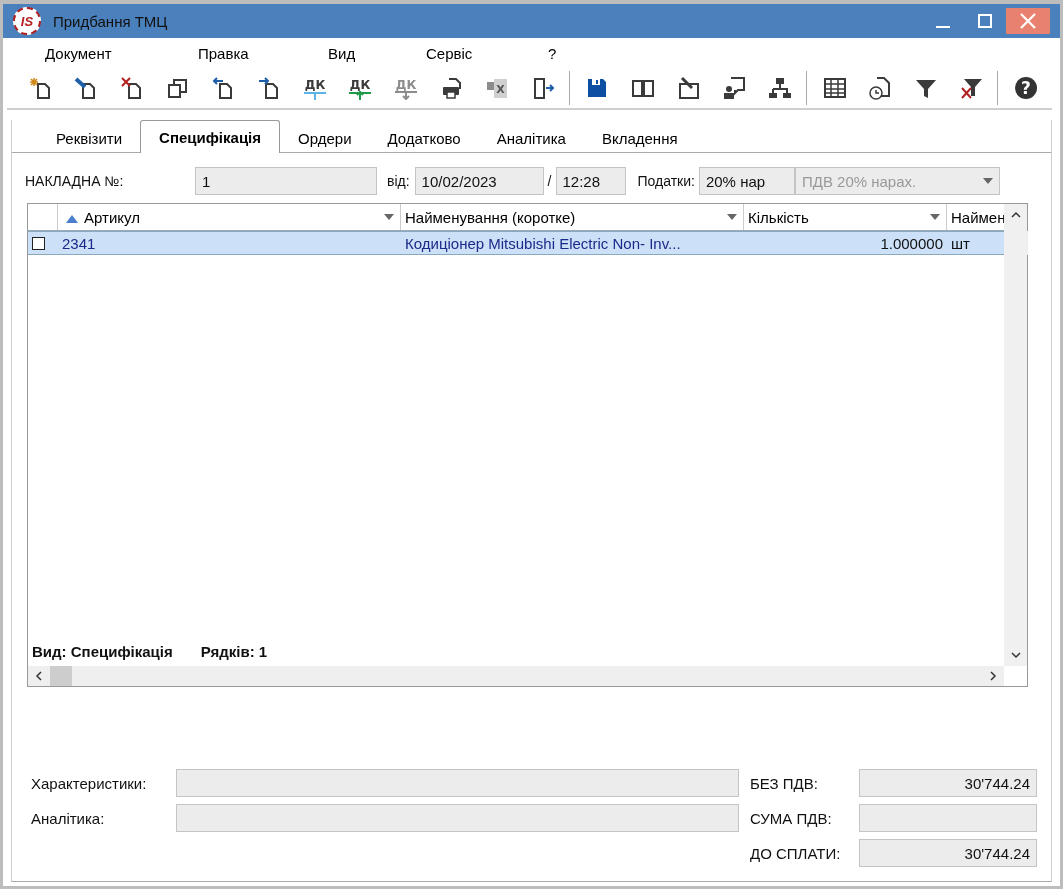 Image resolution: width=1063 pixels, height=889 pixels. What do you see at coordinates (780, 88) in the screenshot?
I see `hierarchy-icon` at bounding box center [780, 88].